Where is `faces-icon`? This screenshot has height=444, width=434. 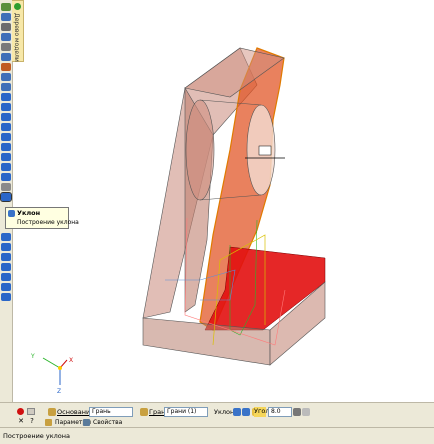 faces-icon is located at coordinates (144, 412).